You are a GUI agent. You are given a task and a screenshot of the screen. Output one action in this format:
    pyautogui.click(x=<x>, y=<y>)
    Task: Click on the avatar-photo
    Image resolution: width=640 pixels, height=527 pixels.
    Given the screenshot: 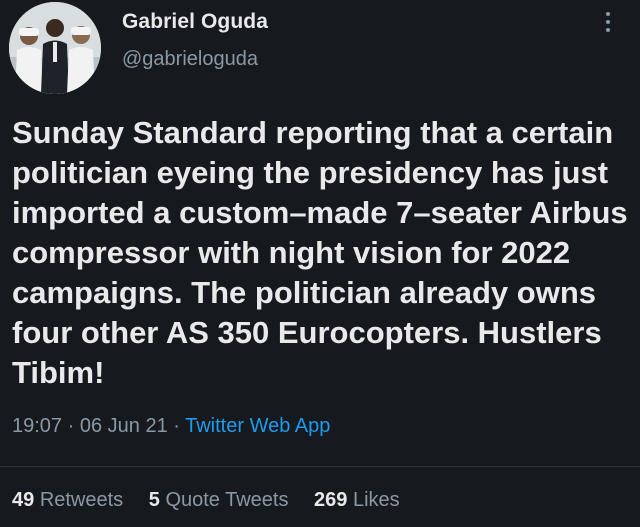 What is the action you would take?
    pyautogui.click(x=55, y=48)
    